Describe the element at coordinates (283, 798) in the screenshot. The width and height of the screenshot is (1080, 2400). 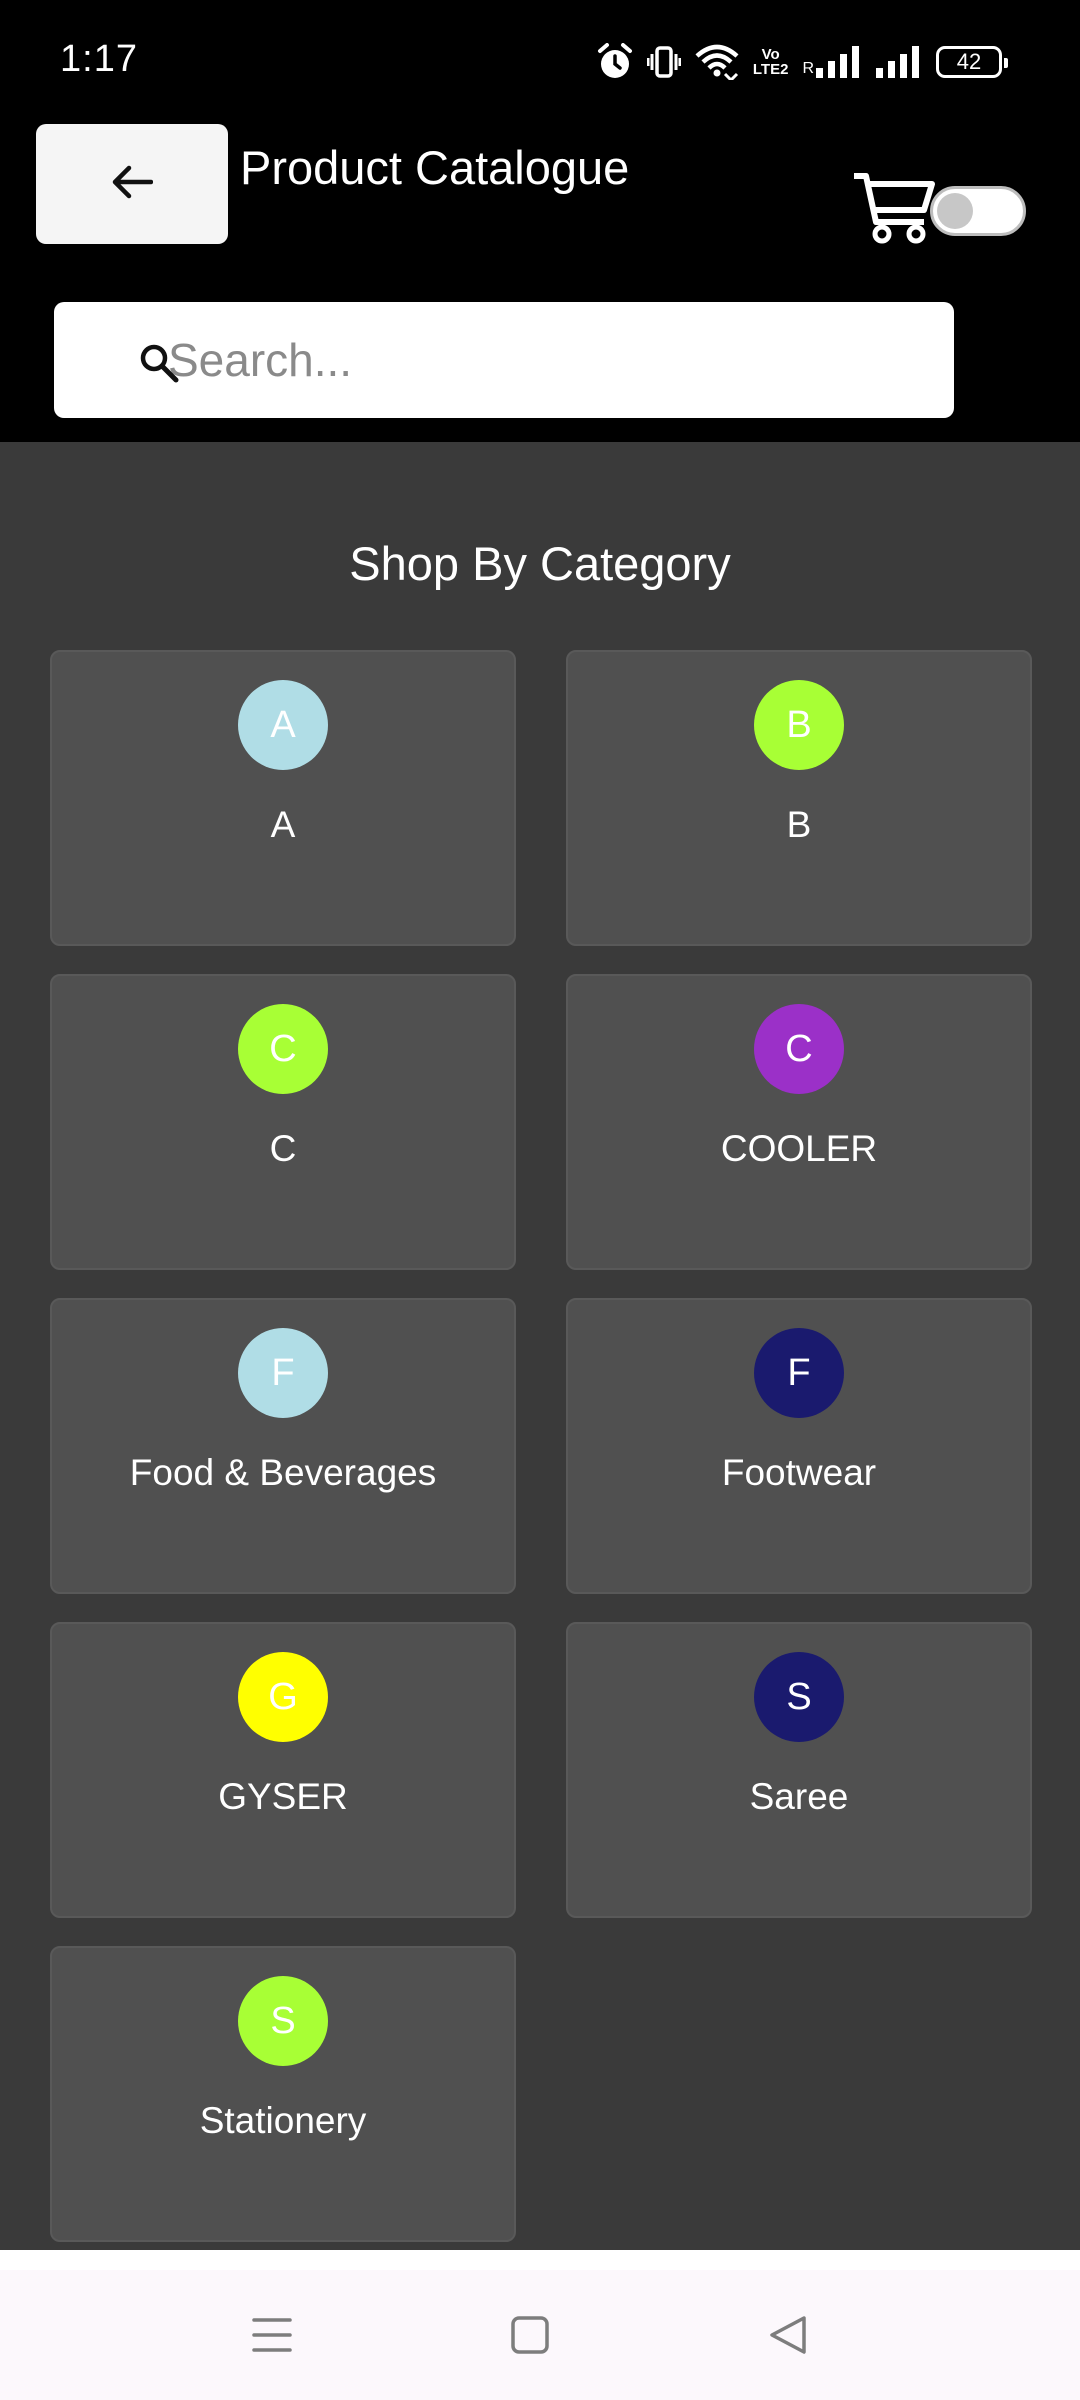
I see `category-card: A A` at that location.